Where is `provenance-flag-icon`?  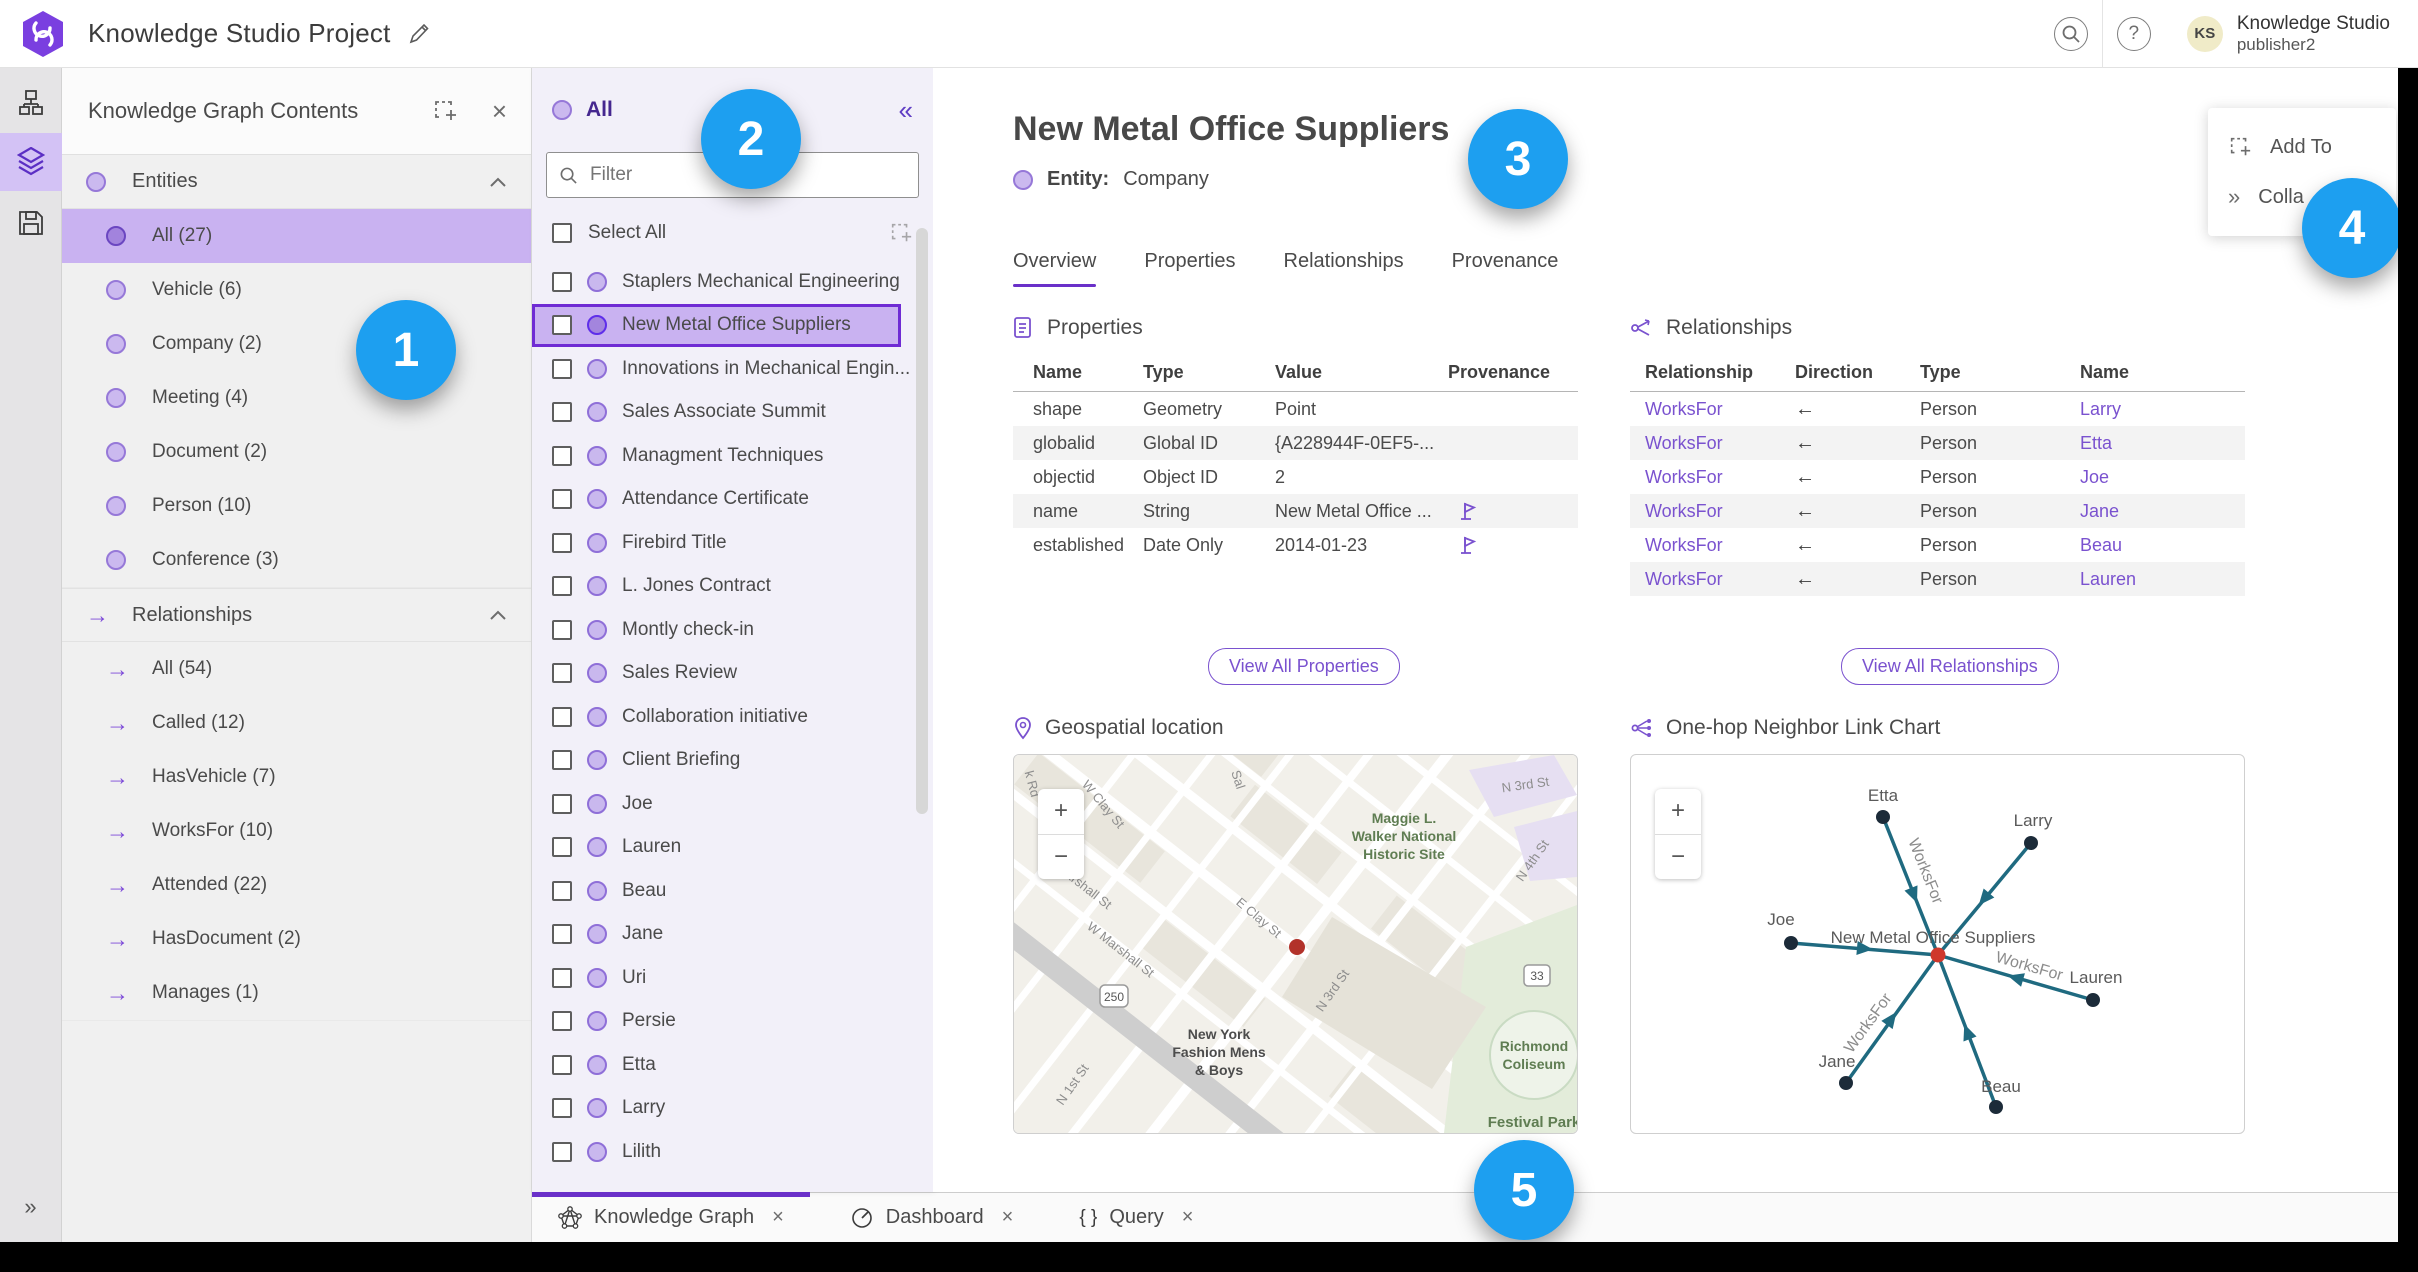 provenance-flag-icon is located at coordinates (1468, 511).